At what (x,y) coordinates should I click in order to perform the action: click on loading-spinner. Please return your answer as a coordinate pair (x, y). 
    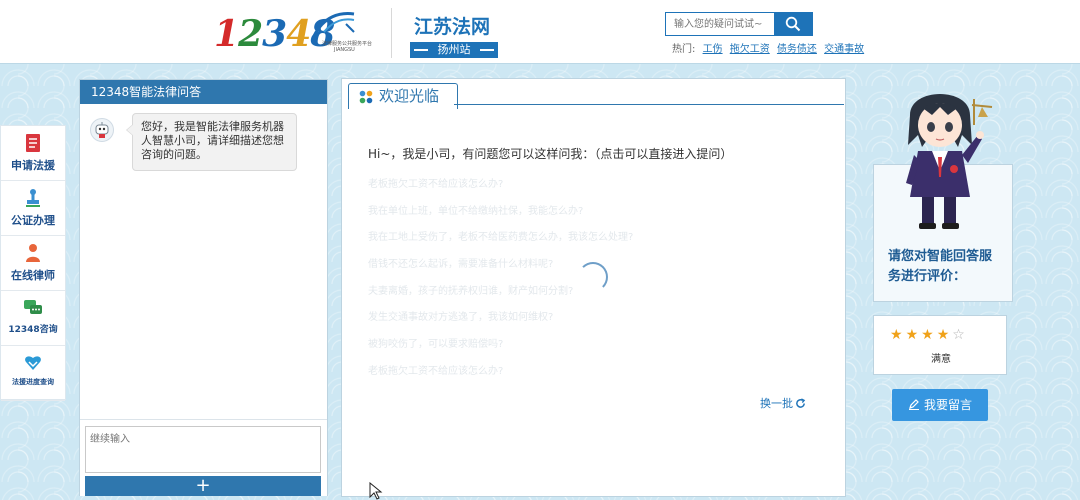
    Looking at the image, I should click on (593, 277).